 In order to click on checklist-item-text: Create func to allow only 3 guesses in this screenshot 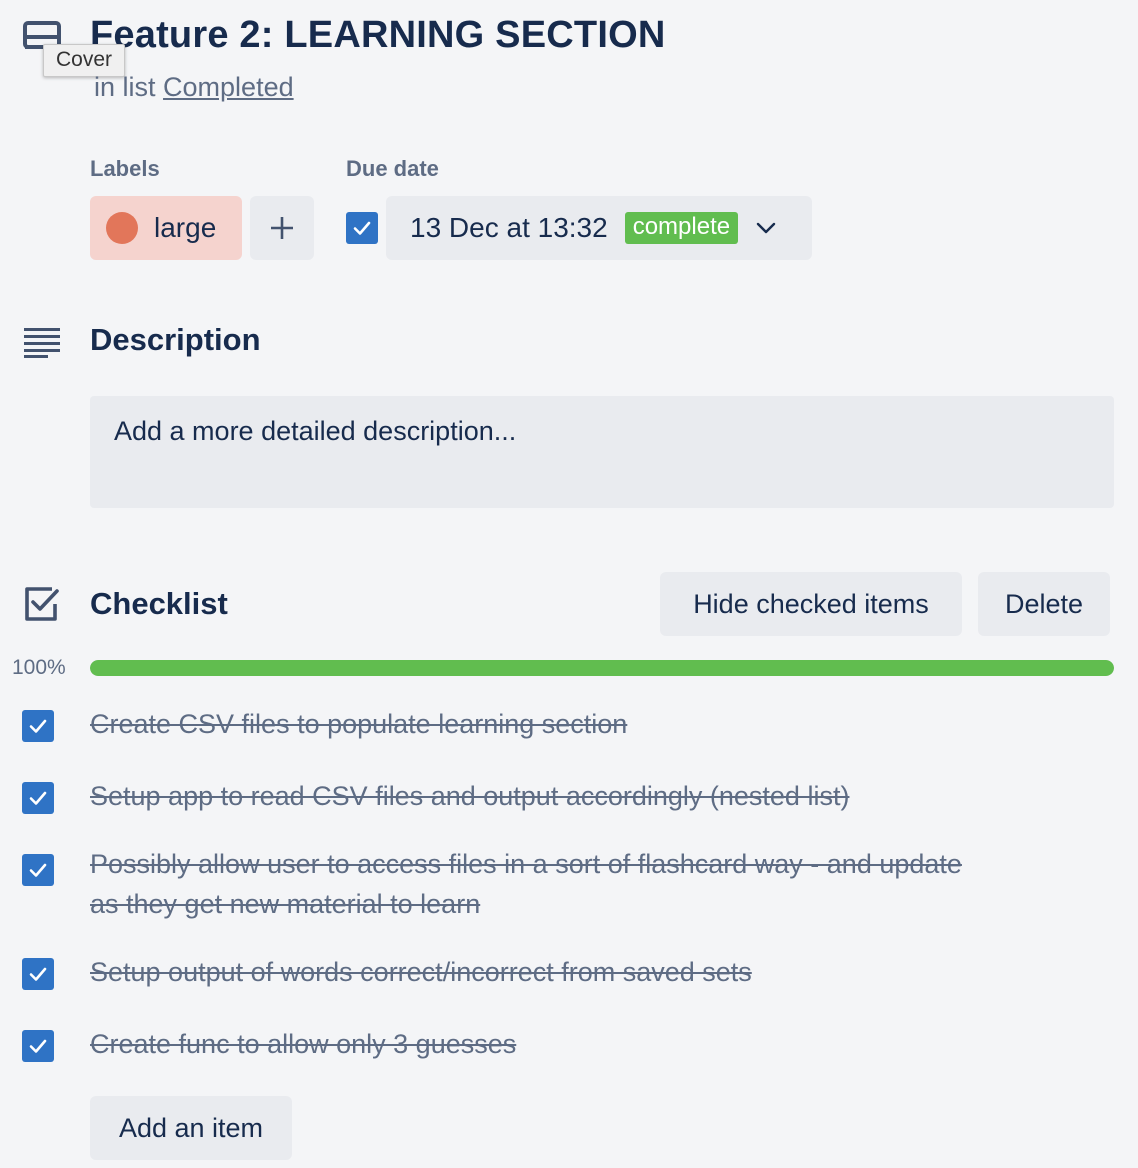, I will do `click(530, 1044)`.